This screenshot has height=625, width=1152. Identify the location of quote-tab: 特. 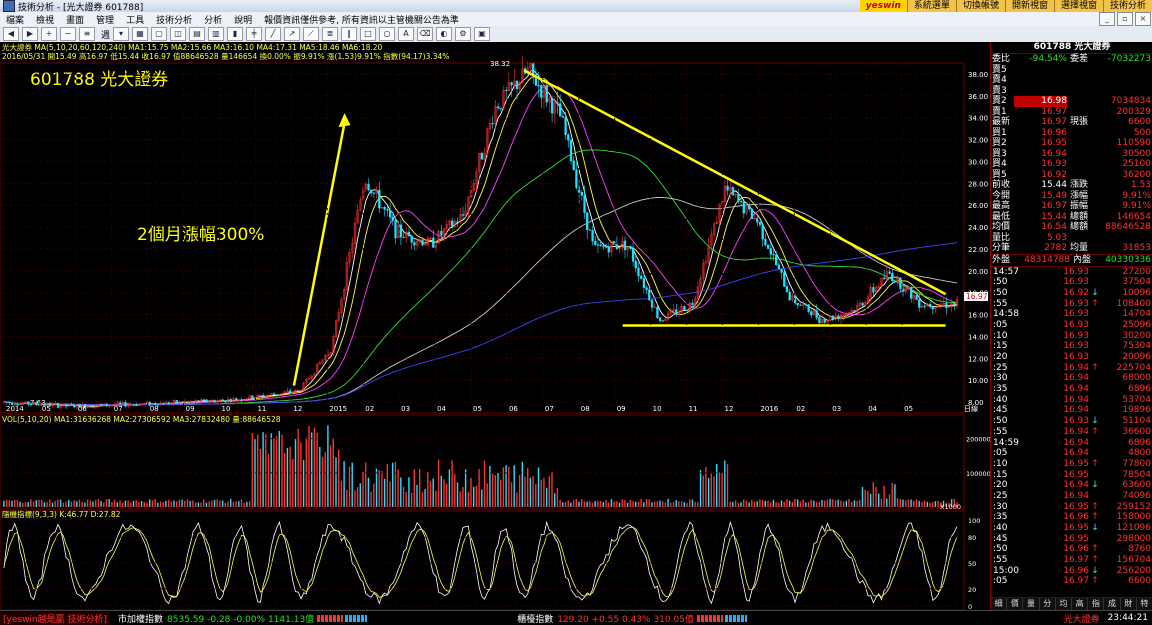
(1144, 604).